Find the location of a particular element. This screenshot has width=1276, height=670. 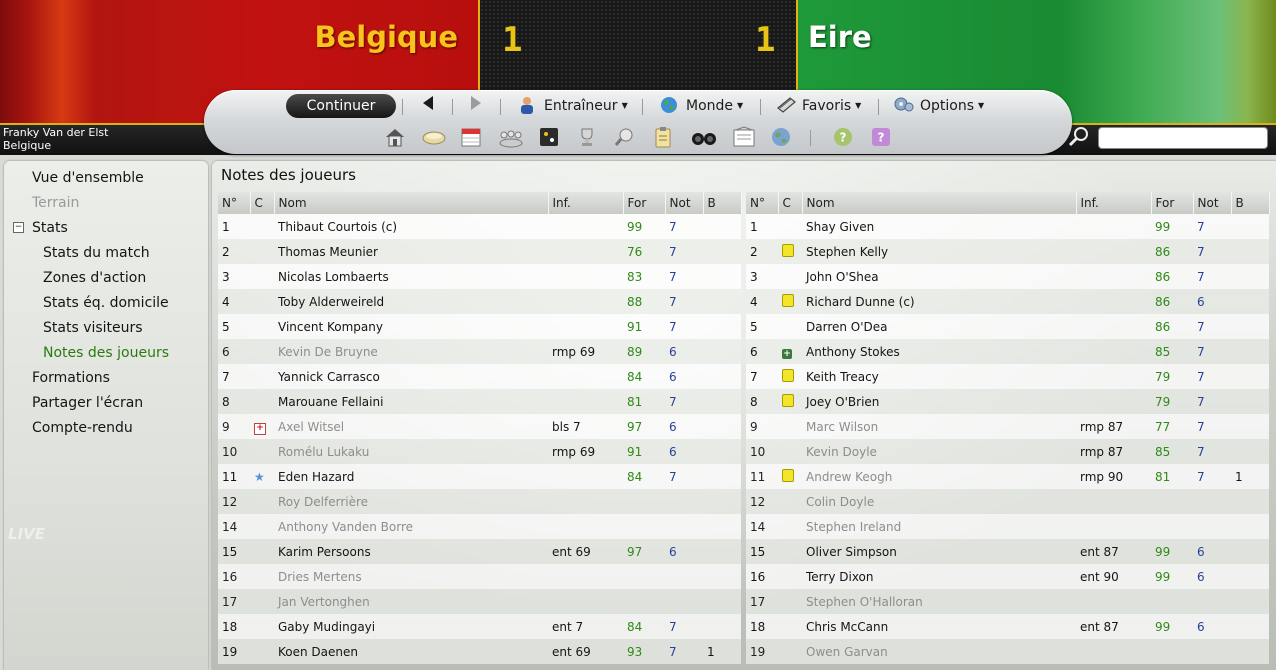

sidebar-item-split-screen: Partager l'écran is located at coordinates (87, 403).